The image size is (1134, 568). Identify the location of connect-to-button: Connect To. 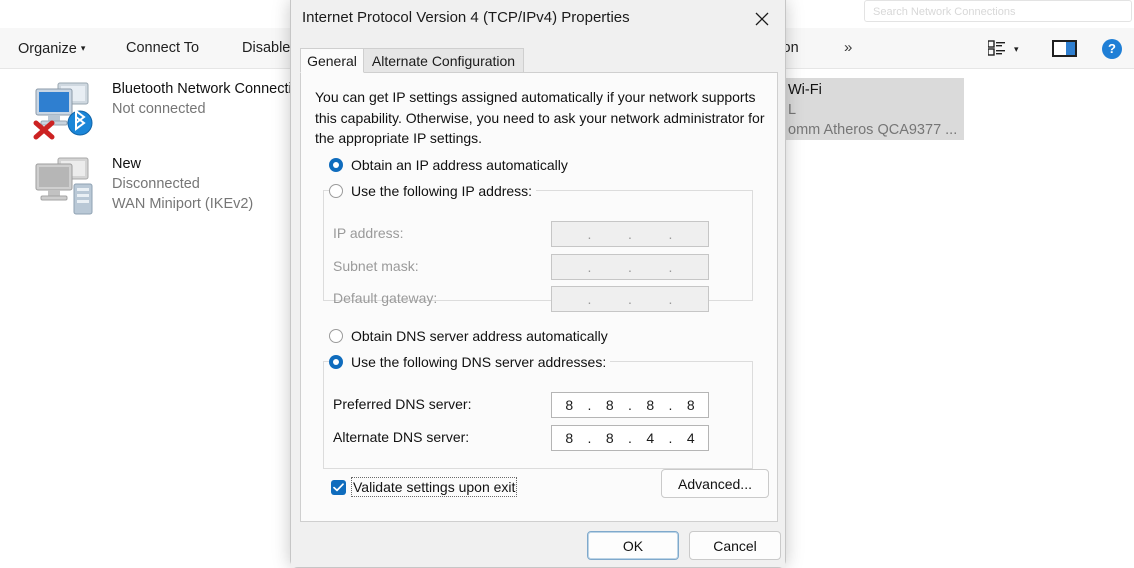
(162, 48).